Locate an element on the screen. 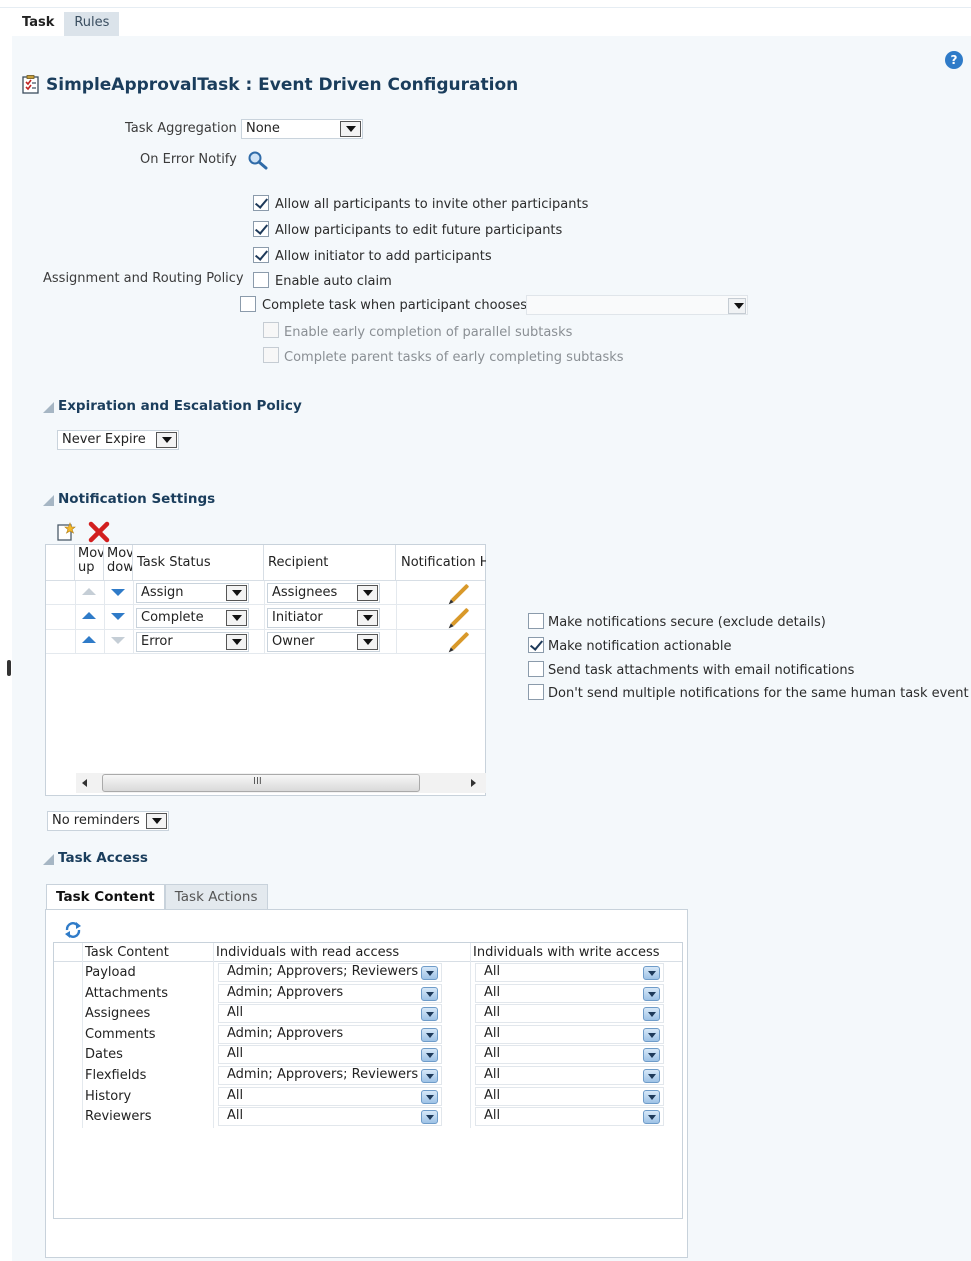  auto-claim-checkbox is located at coordinates (261, 280).